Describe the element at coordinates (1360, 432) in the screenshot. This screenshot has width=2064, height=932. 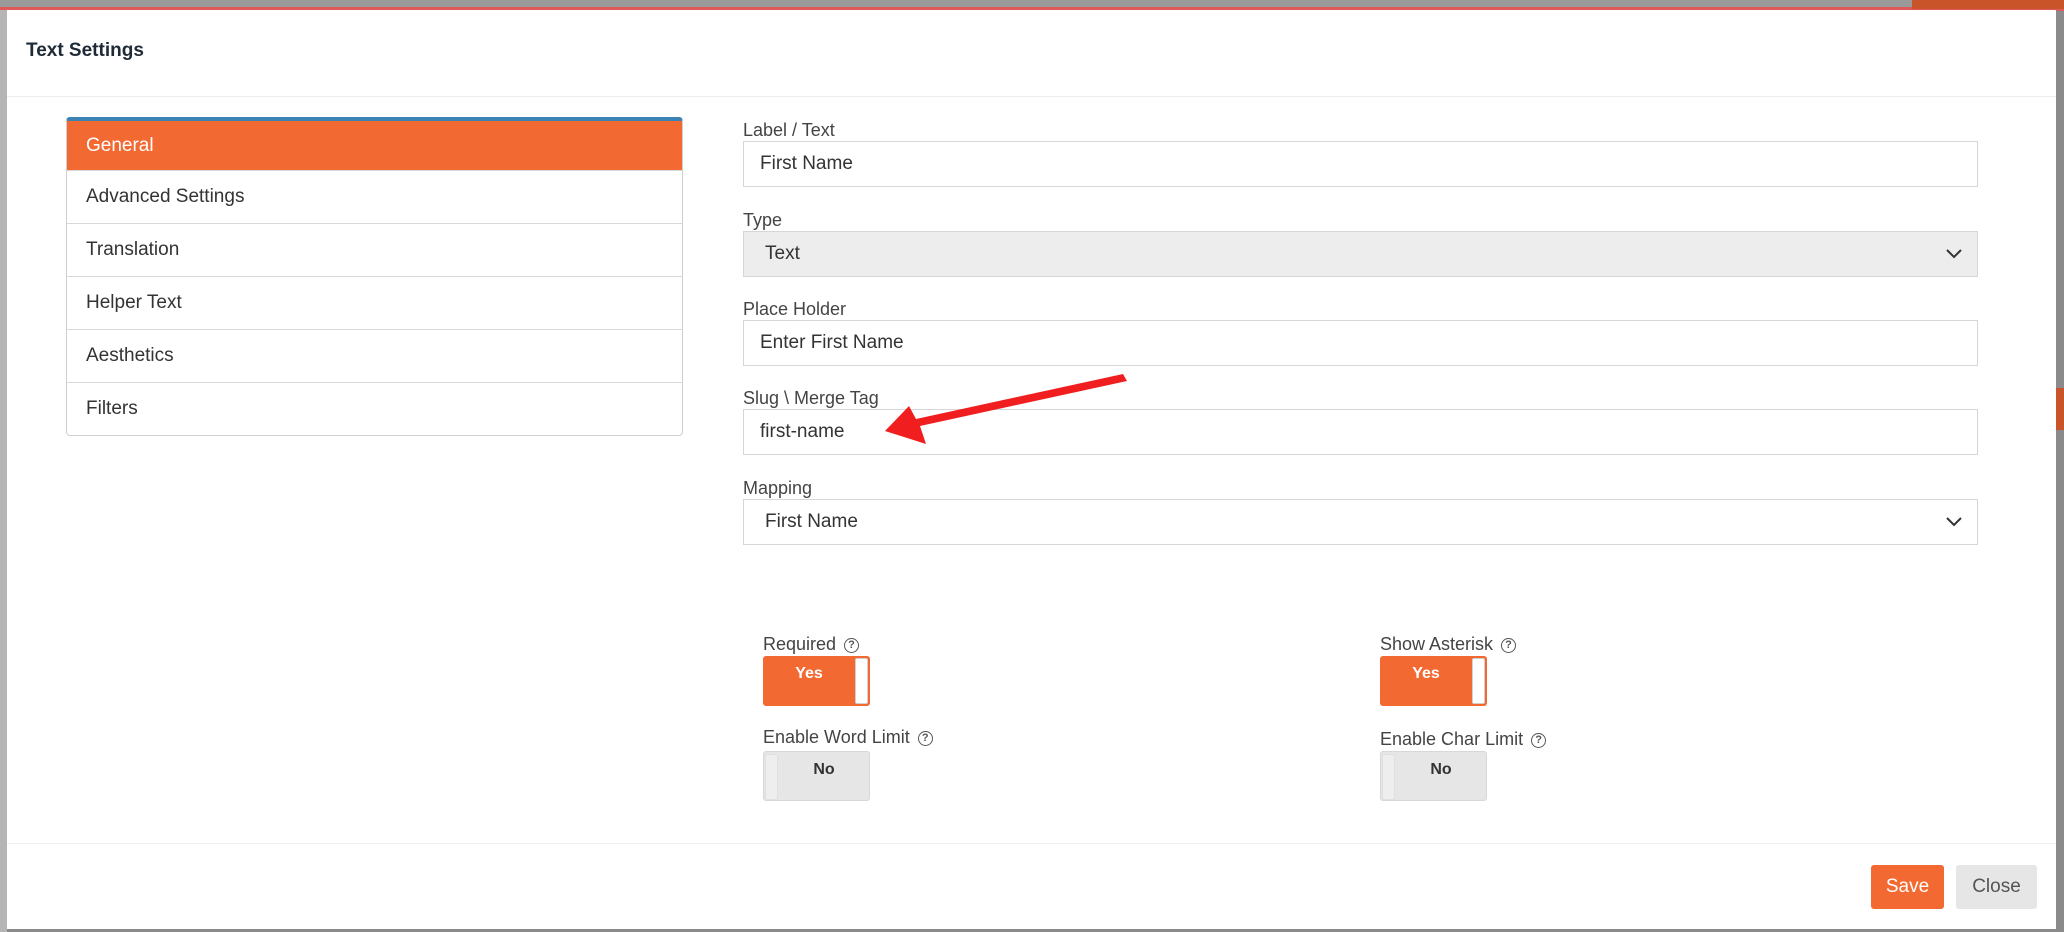
I see `slug-input: first-name` at that location.